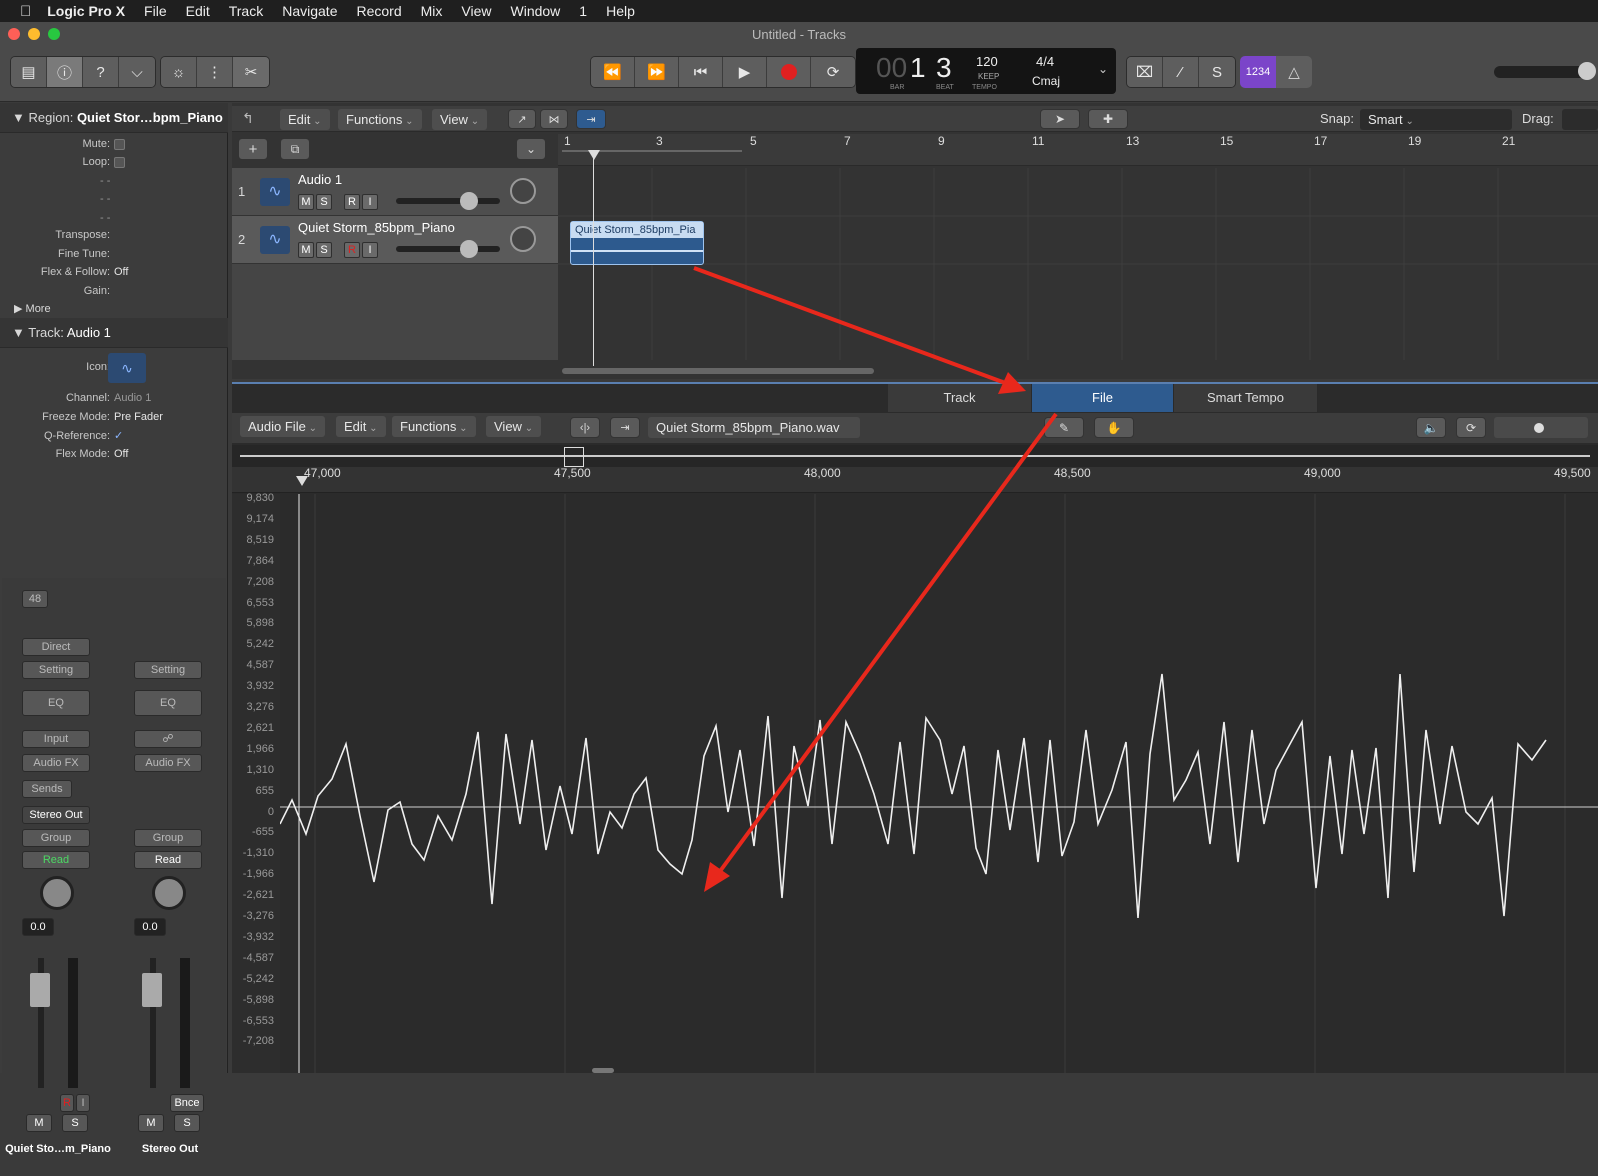 The height and width of the screenshot is (1176, 1598). What do you see at coordinates (395, 192) in the screenshot?
I see `track-header-1: 1 ∿ Audio 1 M S R I` at bounding box center [395, 192].